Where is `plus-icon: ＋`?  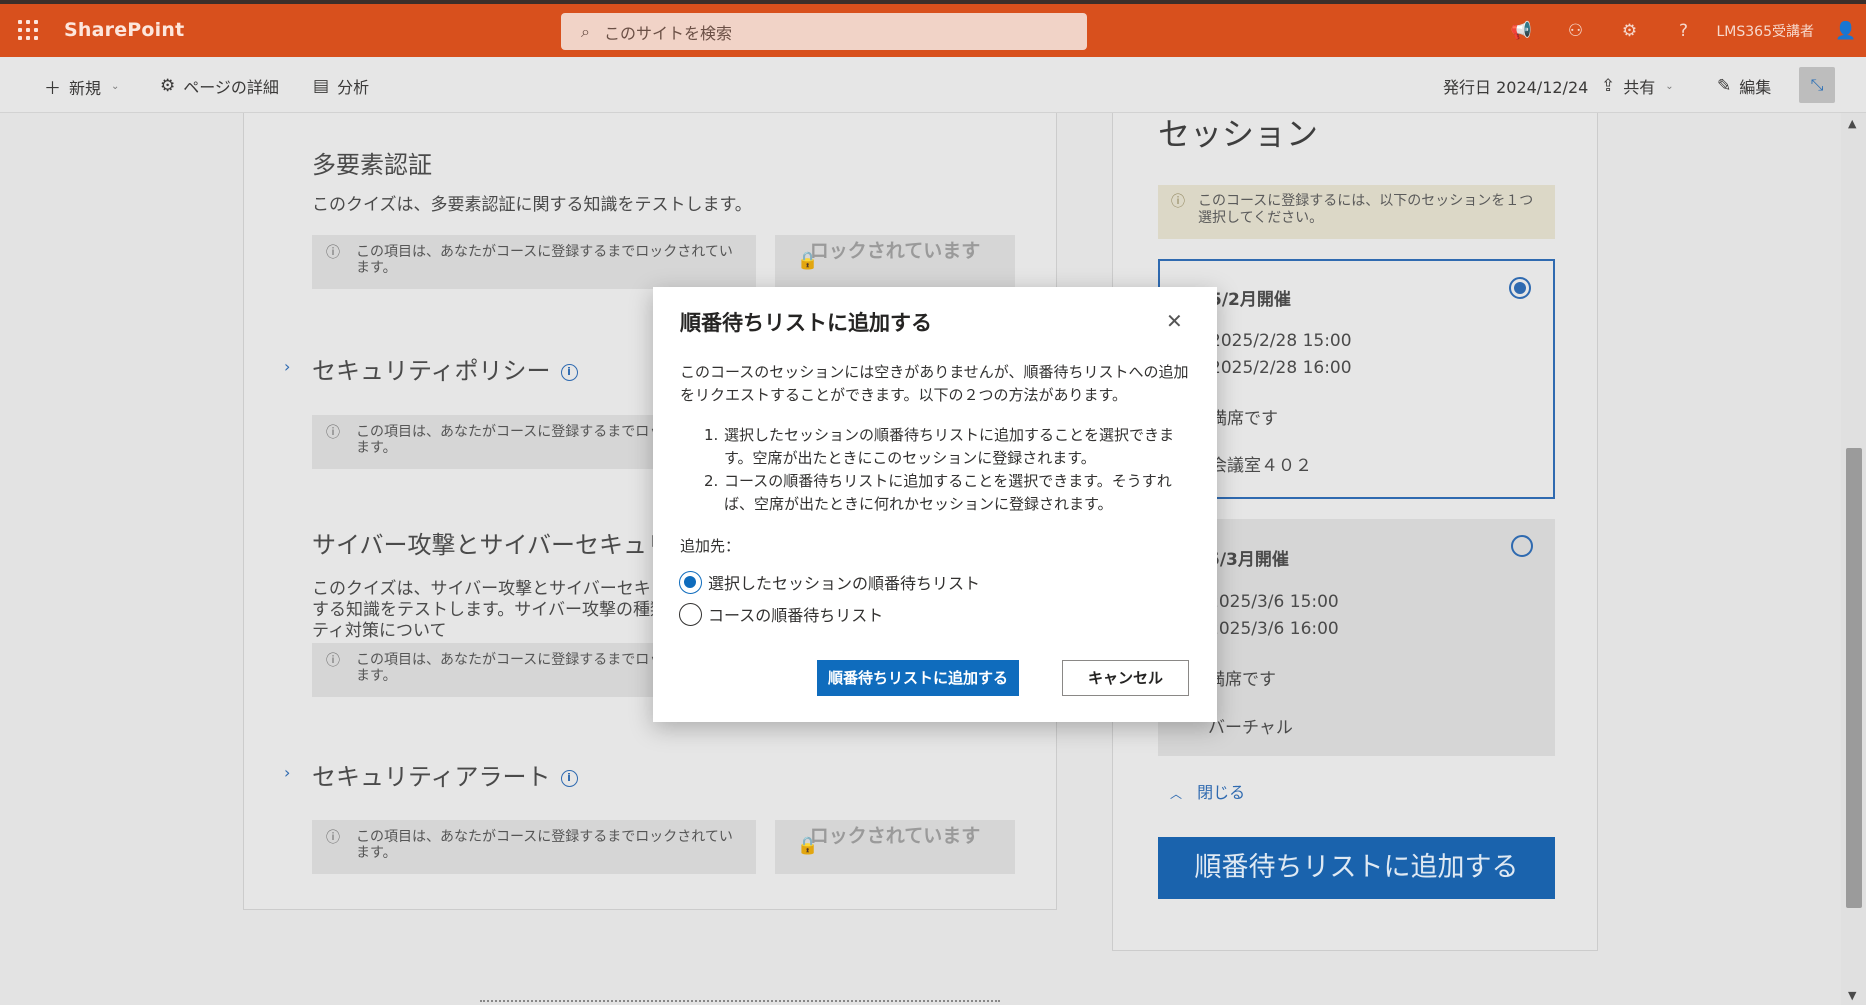
plus-icon: ＋ is located at coordinates (52, 89).